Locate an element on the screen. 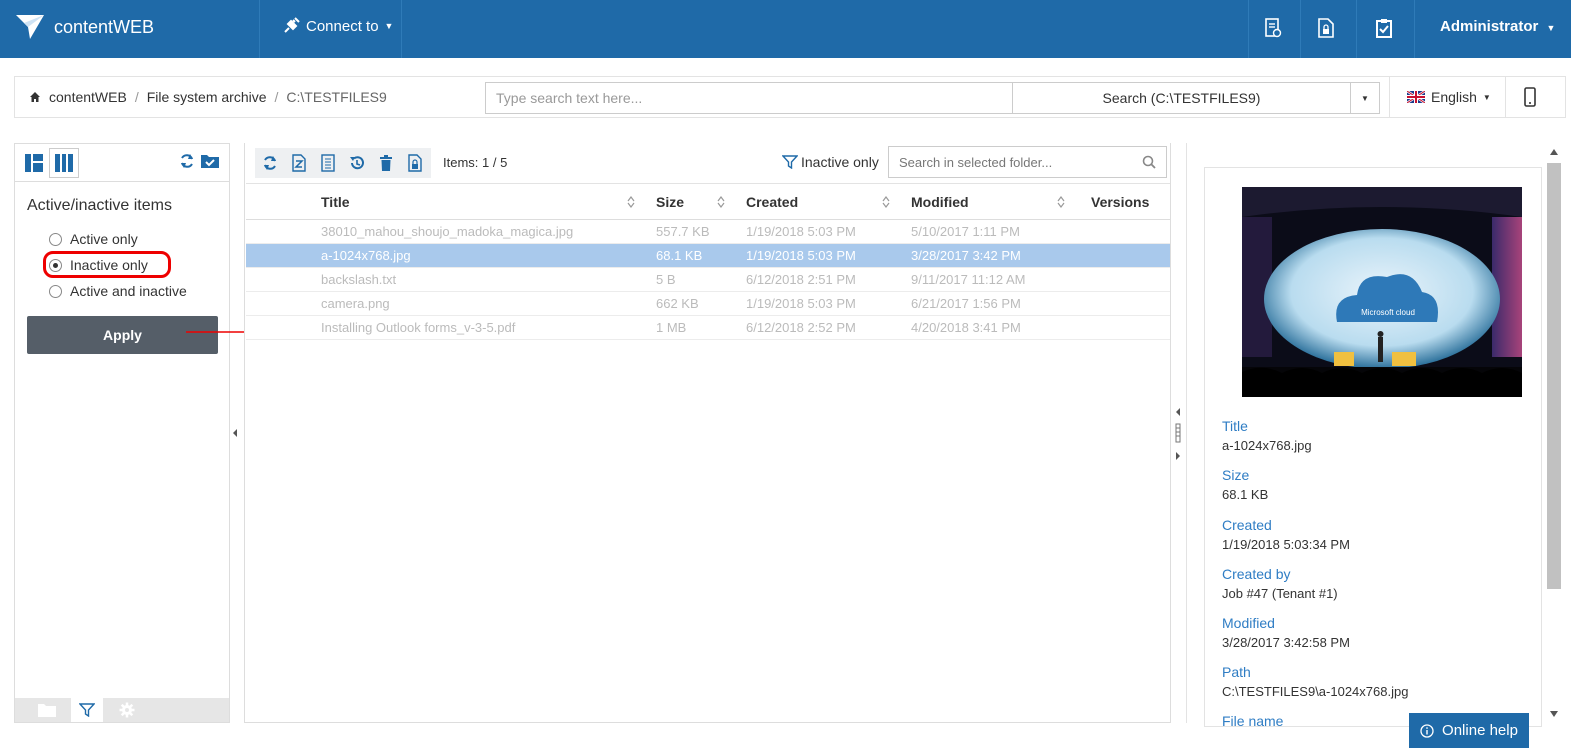 The image size is (1571, 748). column-header-title: Title is located at coordinates (488, 201).